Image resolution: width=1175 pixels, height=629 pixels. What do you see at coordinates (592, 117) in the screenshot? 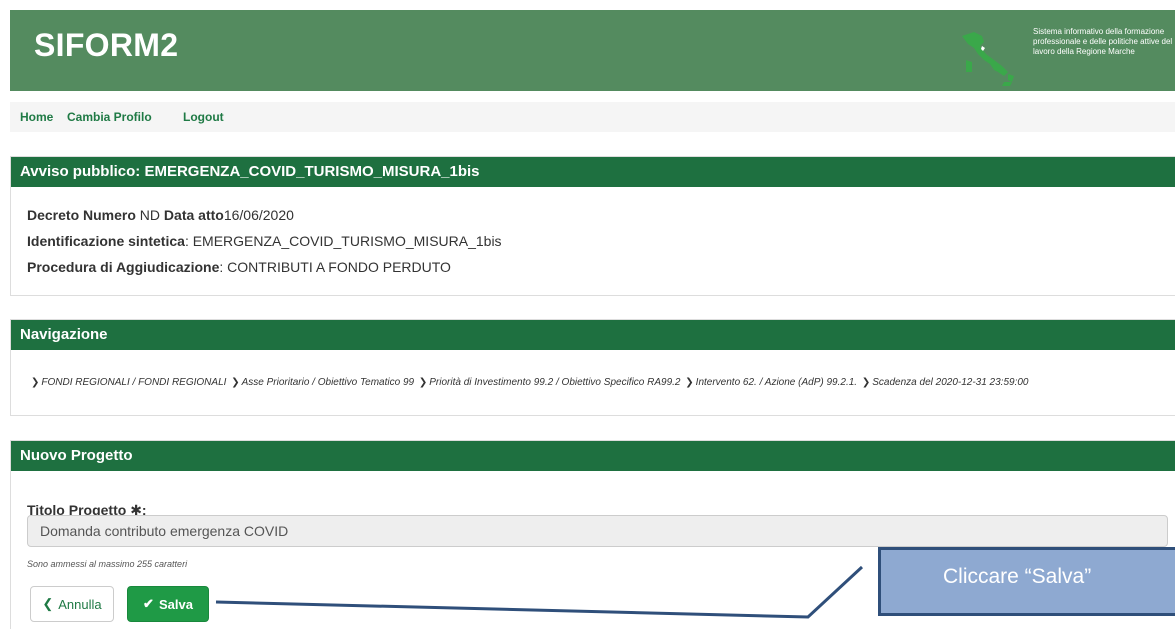
I see `top-nav: Home Cambia Profilo Logout` at bounding box center [592, 117].